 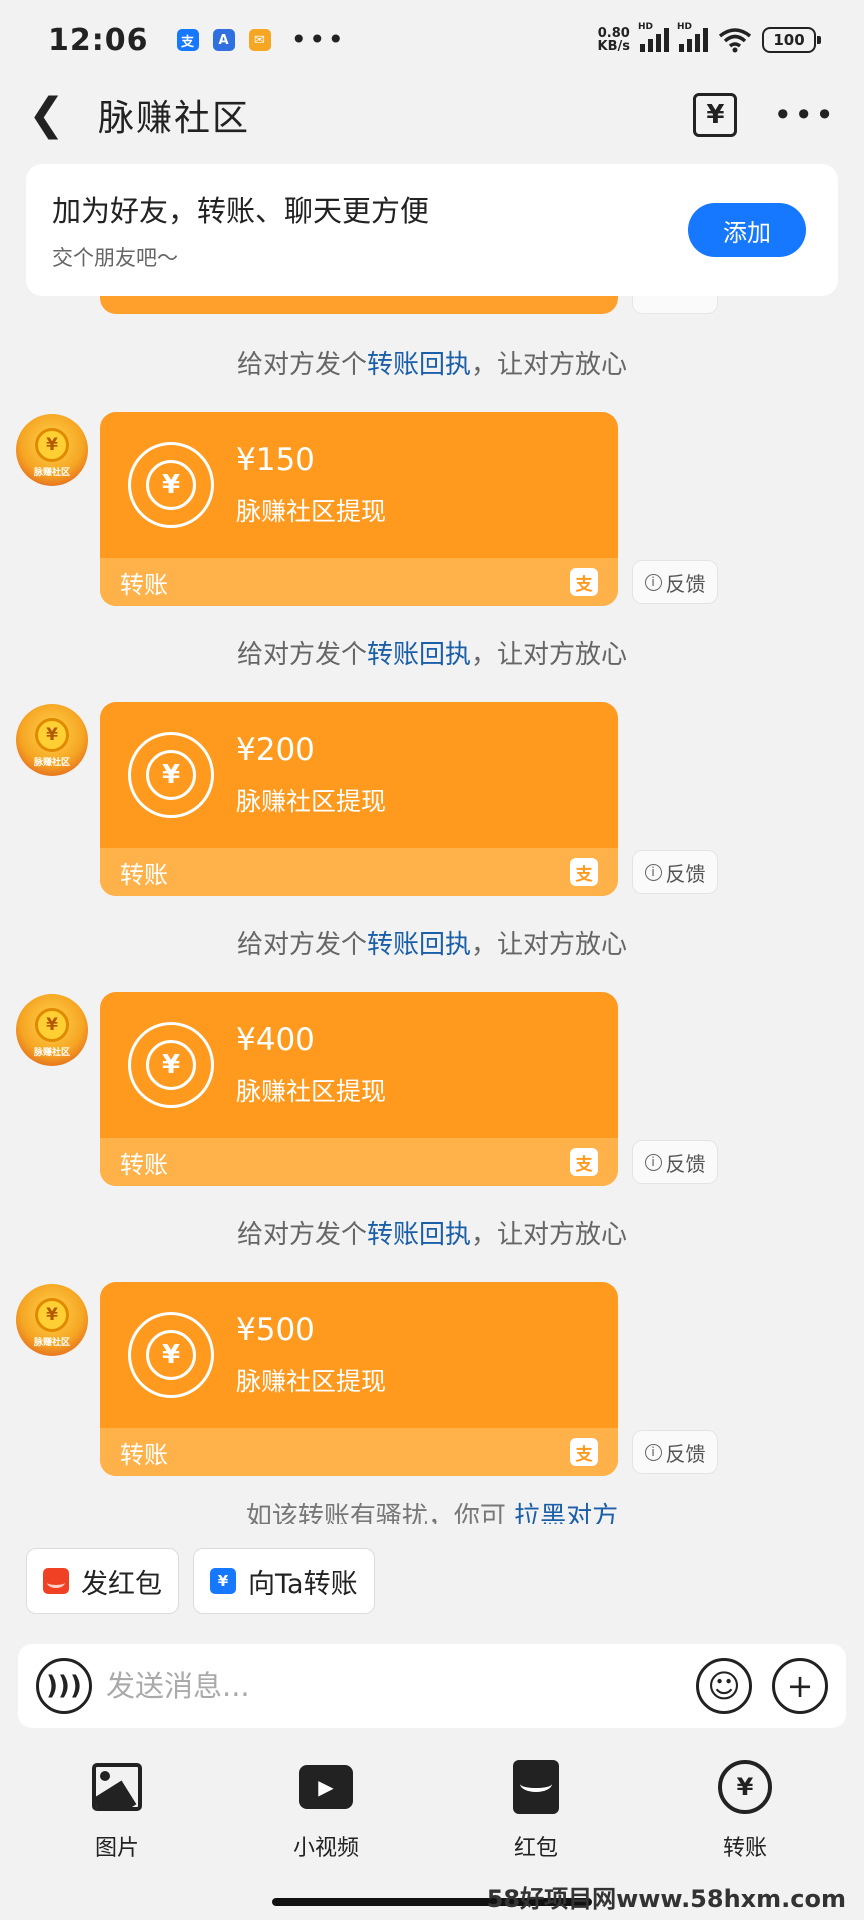 I want to click on quick-actions: 发红包 ¥ 向Ta转账, so click(x=200, y=1581).